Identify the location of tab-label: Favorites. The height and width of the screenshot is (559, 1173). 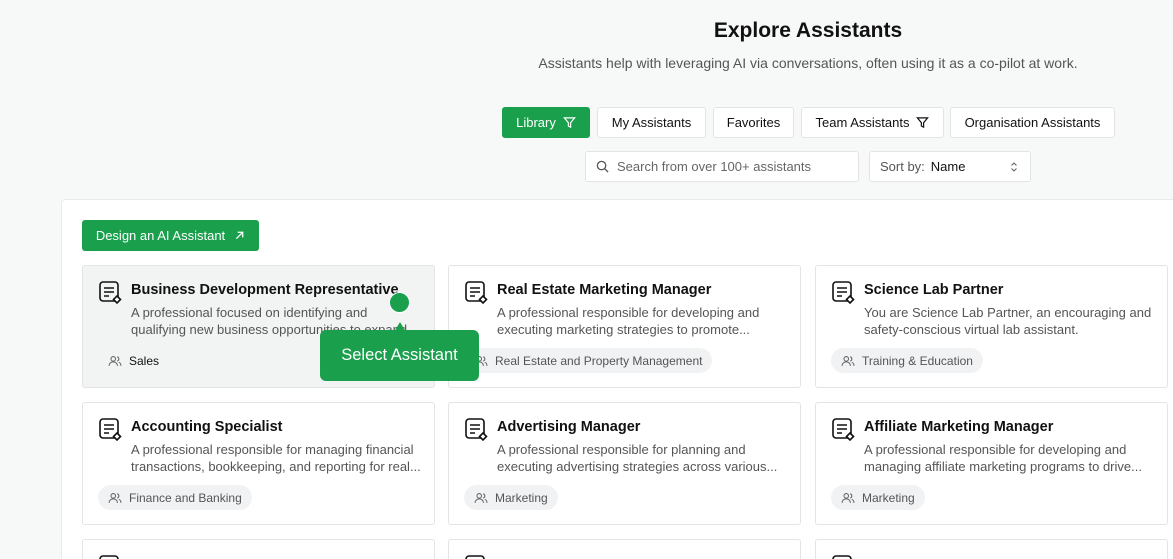
(753, 122).